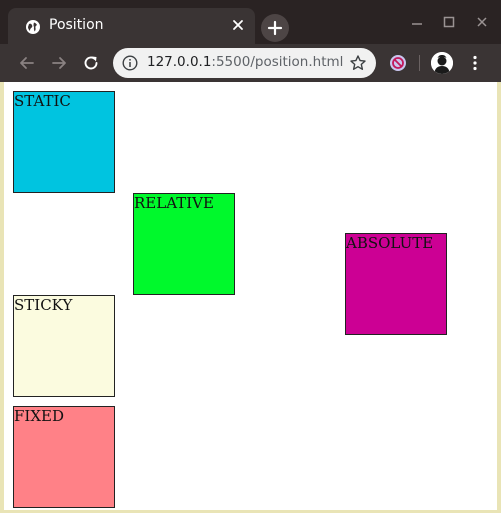 This screenshot has width=501, height=513. I want to click on plus-icon, so click(275, 28).